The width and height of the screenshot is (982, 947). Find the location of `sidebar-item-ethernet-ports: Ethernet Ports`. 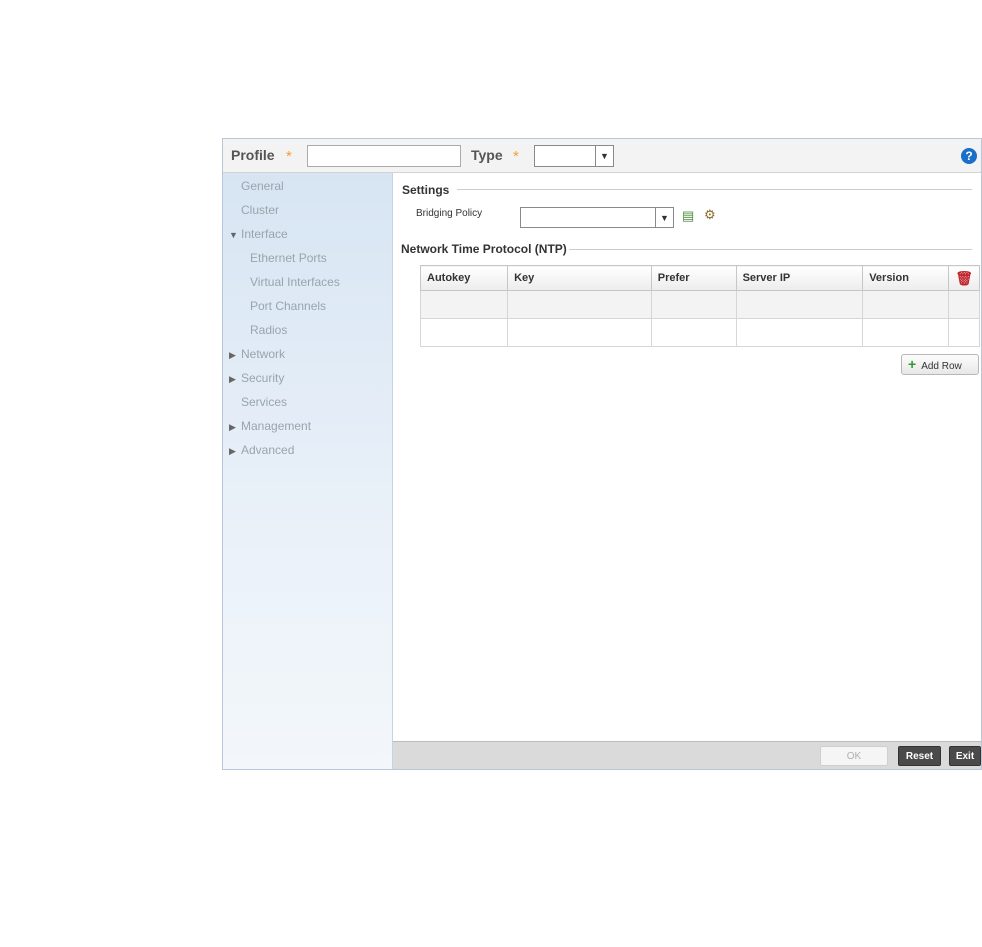

sidebar-item-ethernet-ports: Ethernet Ports is located at coordinates (282, 258).